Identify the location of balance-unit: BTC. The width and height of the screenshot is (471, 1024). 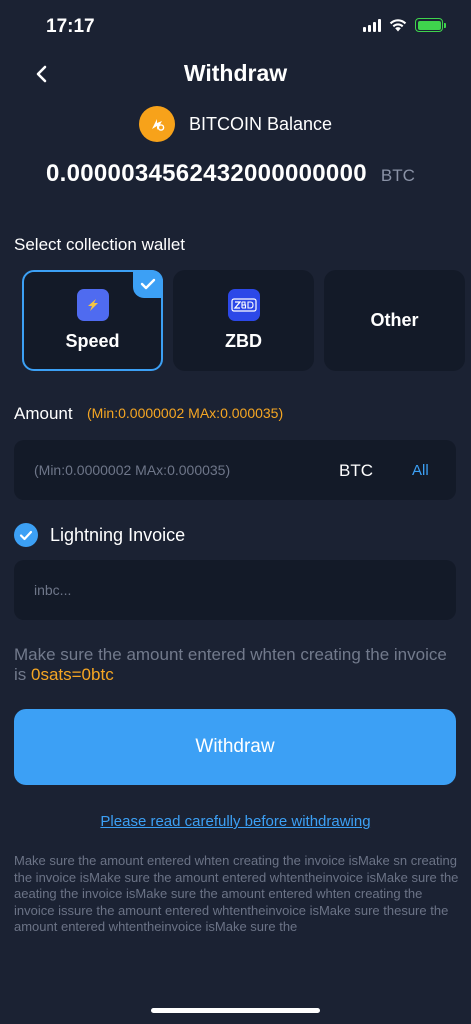
(397, 175).